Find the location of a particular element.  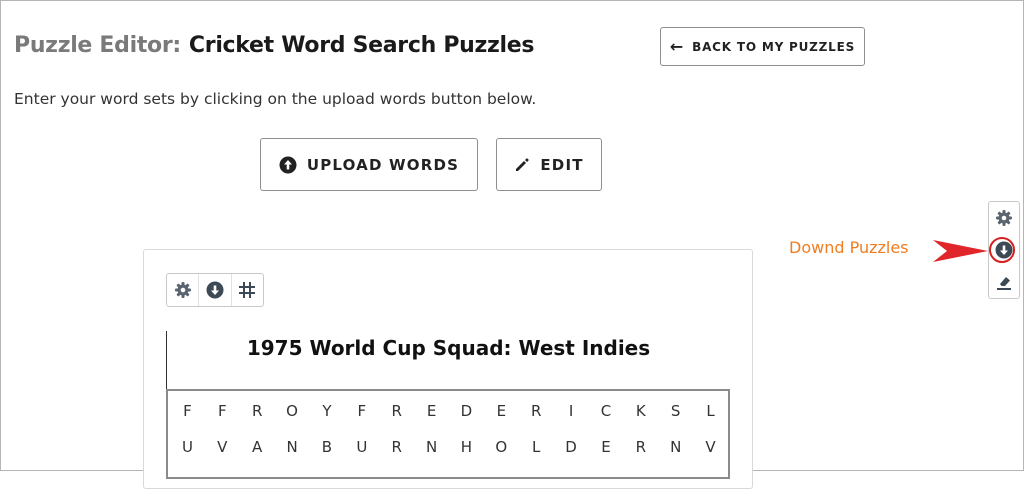

puzzle-grid-button is located at coordinates (247, 290).